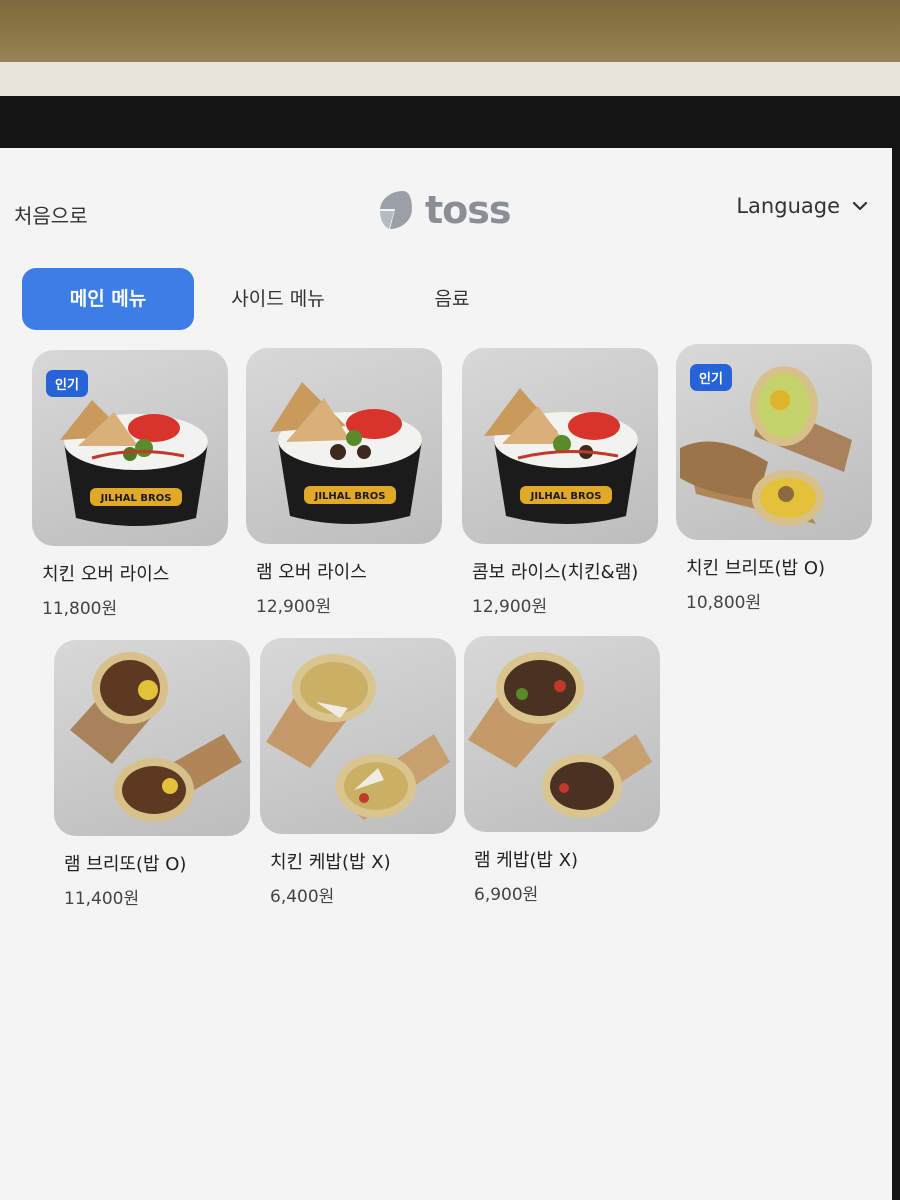  Describe the element at coordinates (278, 299) in the screenshot. I see `tab-side-menu: 사이드 메뉴` at that location.